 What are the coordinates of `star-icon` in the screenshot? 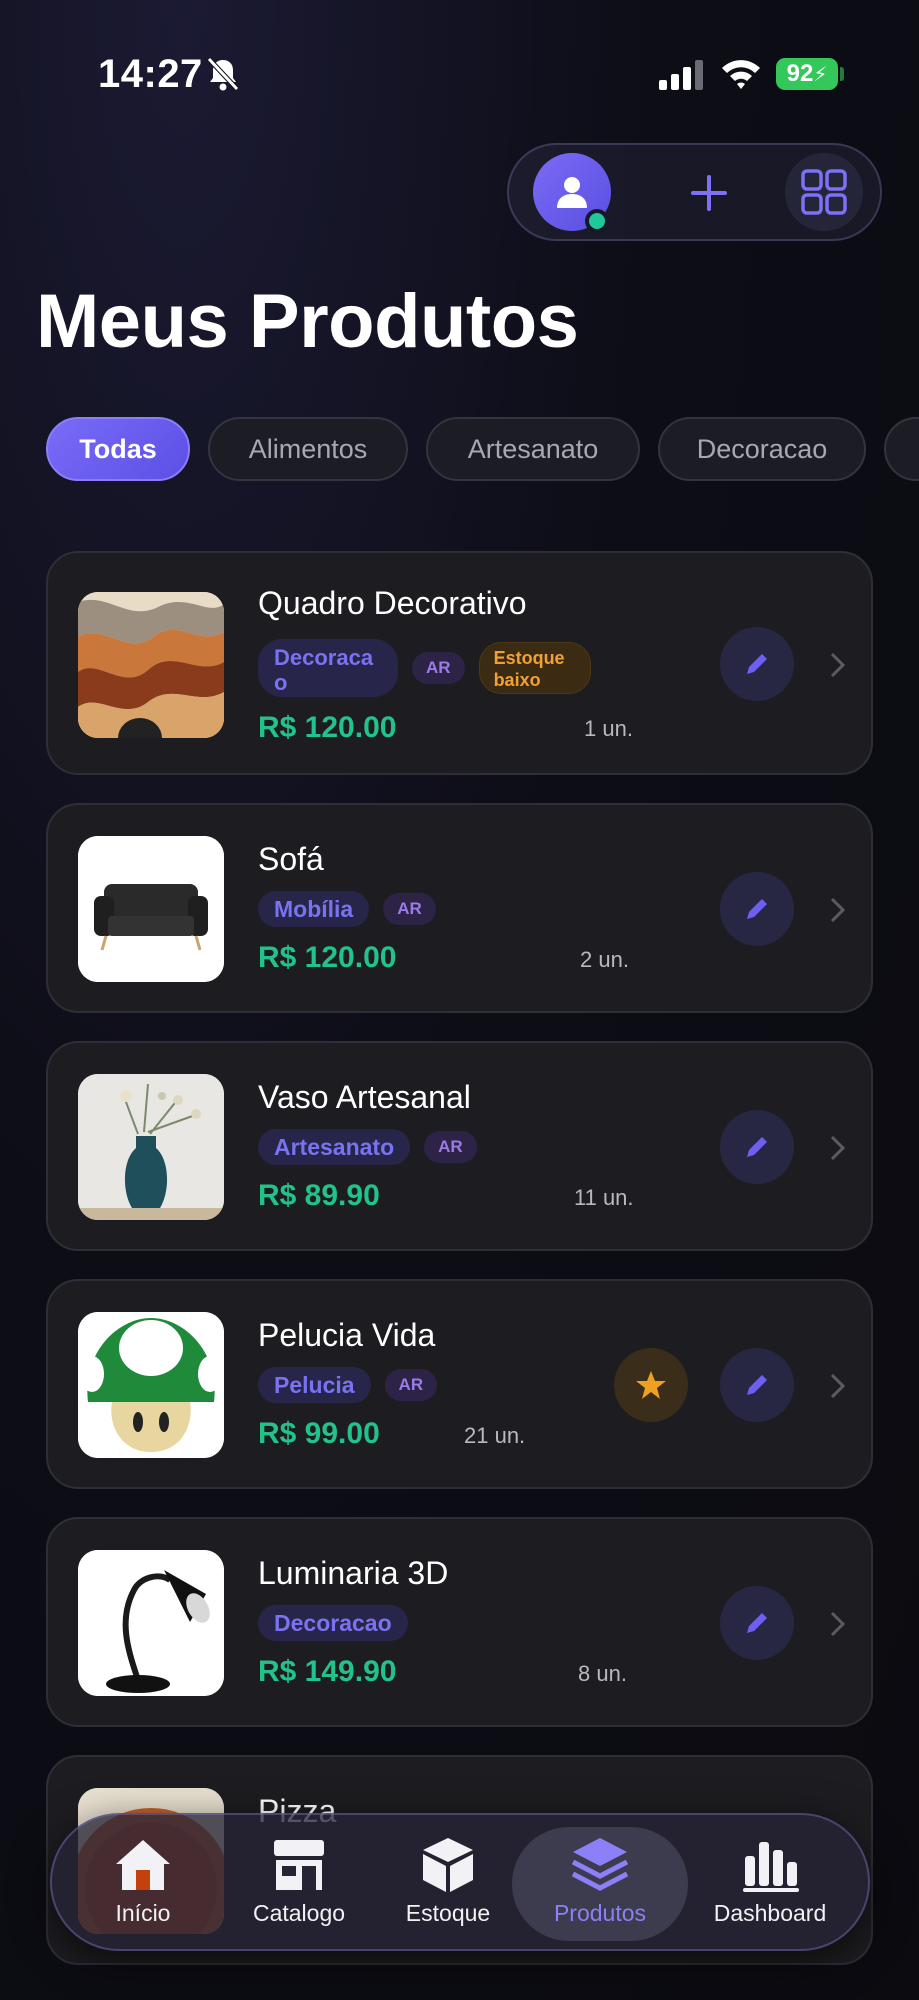 It's located at (651, 1385).